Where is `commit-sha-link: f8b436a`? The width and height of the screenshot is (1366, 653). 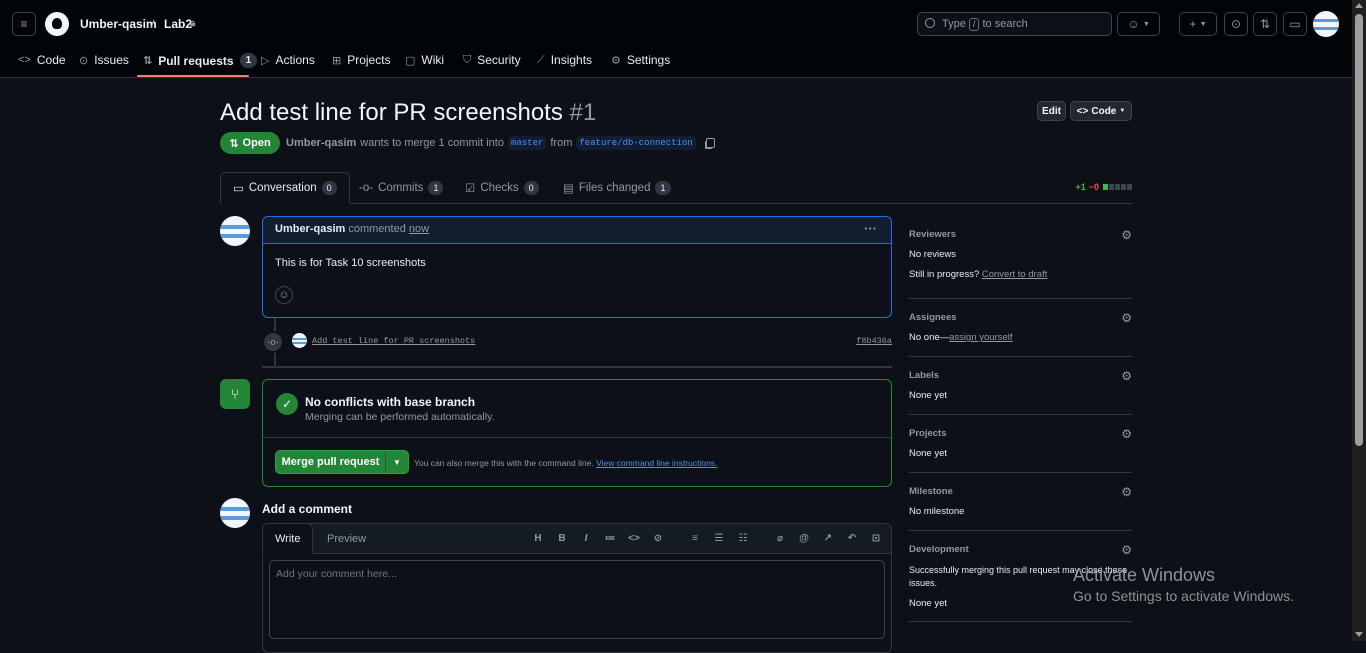 commit-sha-link: f8b436a is located at coordinates (874, 341).